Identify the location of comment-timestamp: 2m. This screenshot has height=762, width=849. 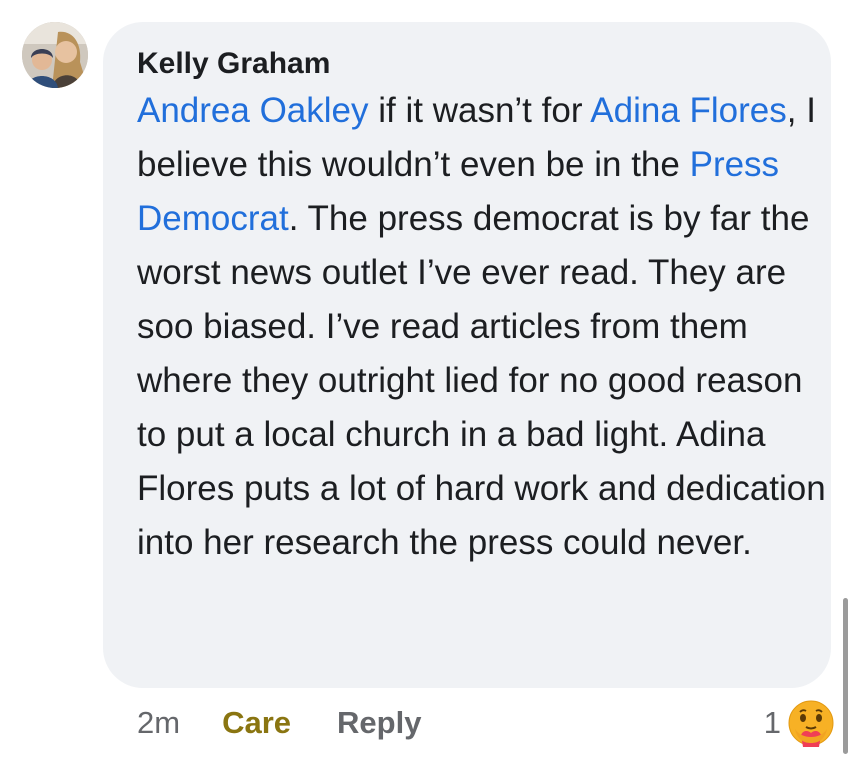
(158, 723).